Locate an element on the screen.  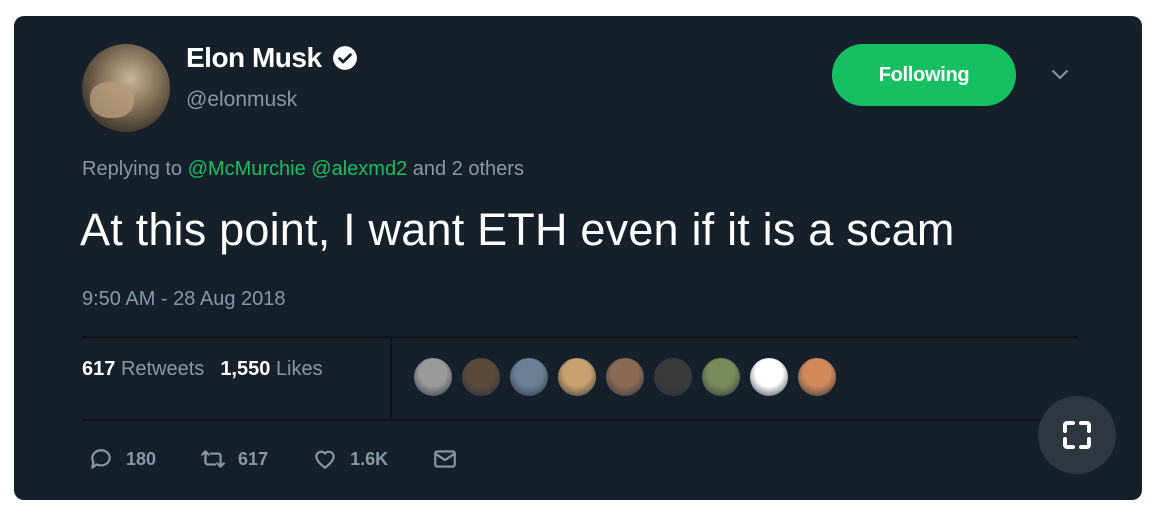
expand-icon is located at coordinates (1077, 435).